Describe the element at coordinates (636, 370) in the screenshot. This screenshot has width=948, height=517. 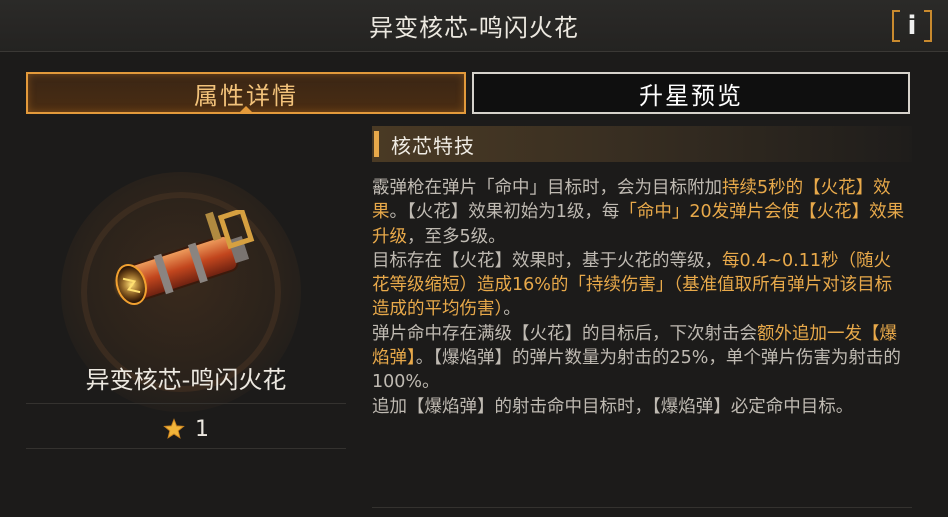
I see `description-text: 。【爆焰弹】的弹片数量为射击的25%，单个弹片伤害为射击的100%。` at that location.